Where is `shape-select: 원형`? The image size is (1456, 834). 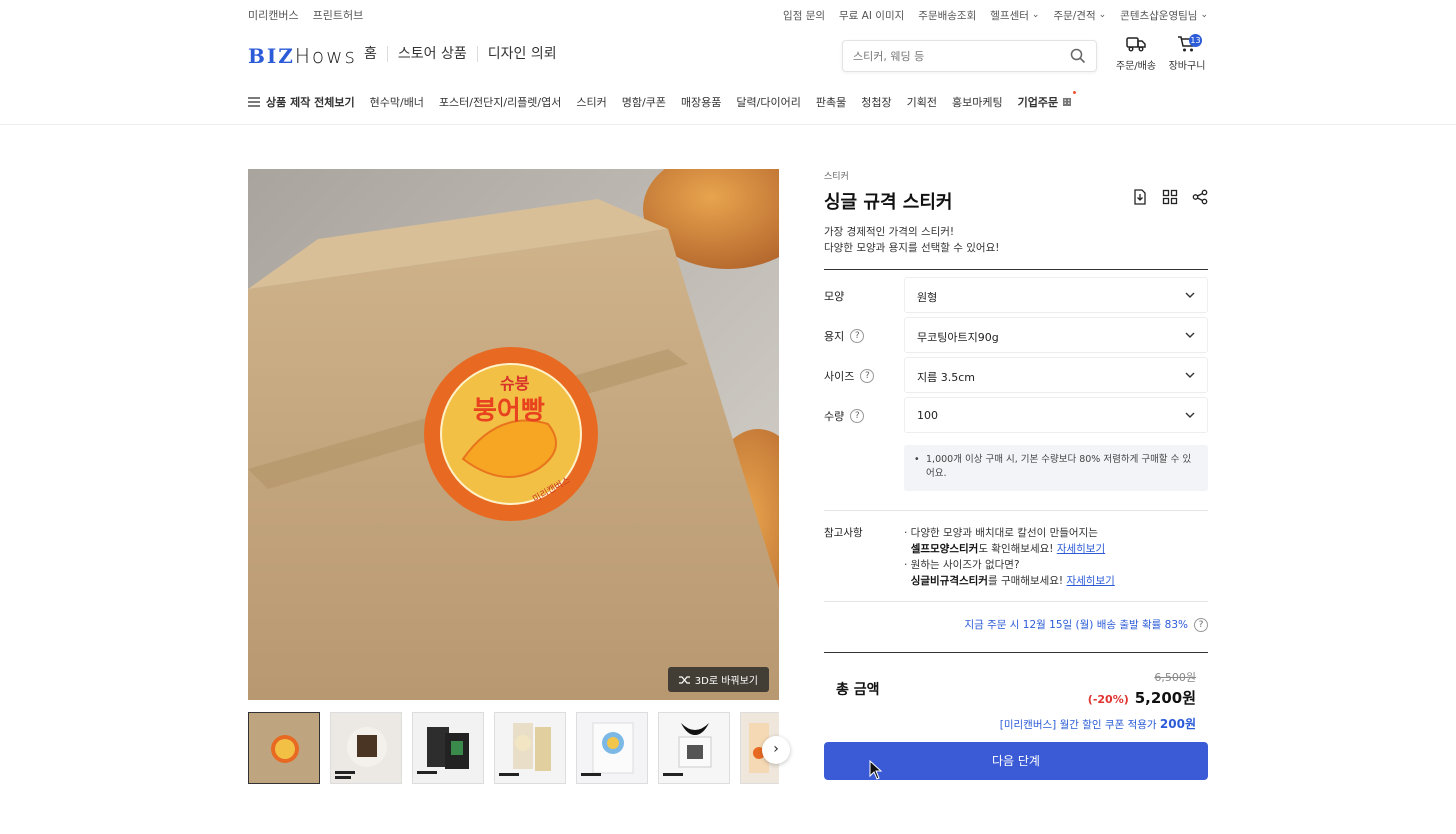
shape-select: 원형 is located at coordinates (1056, 295).